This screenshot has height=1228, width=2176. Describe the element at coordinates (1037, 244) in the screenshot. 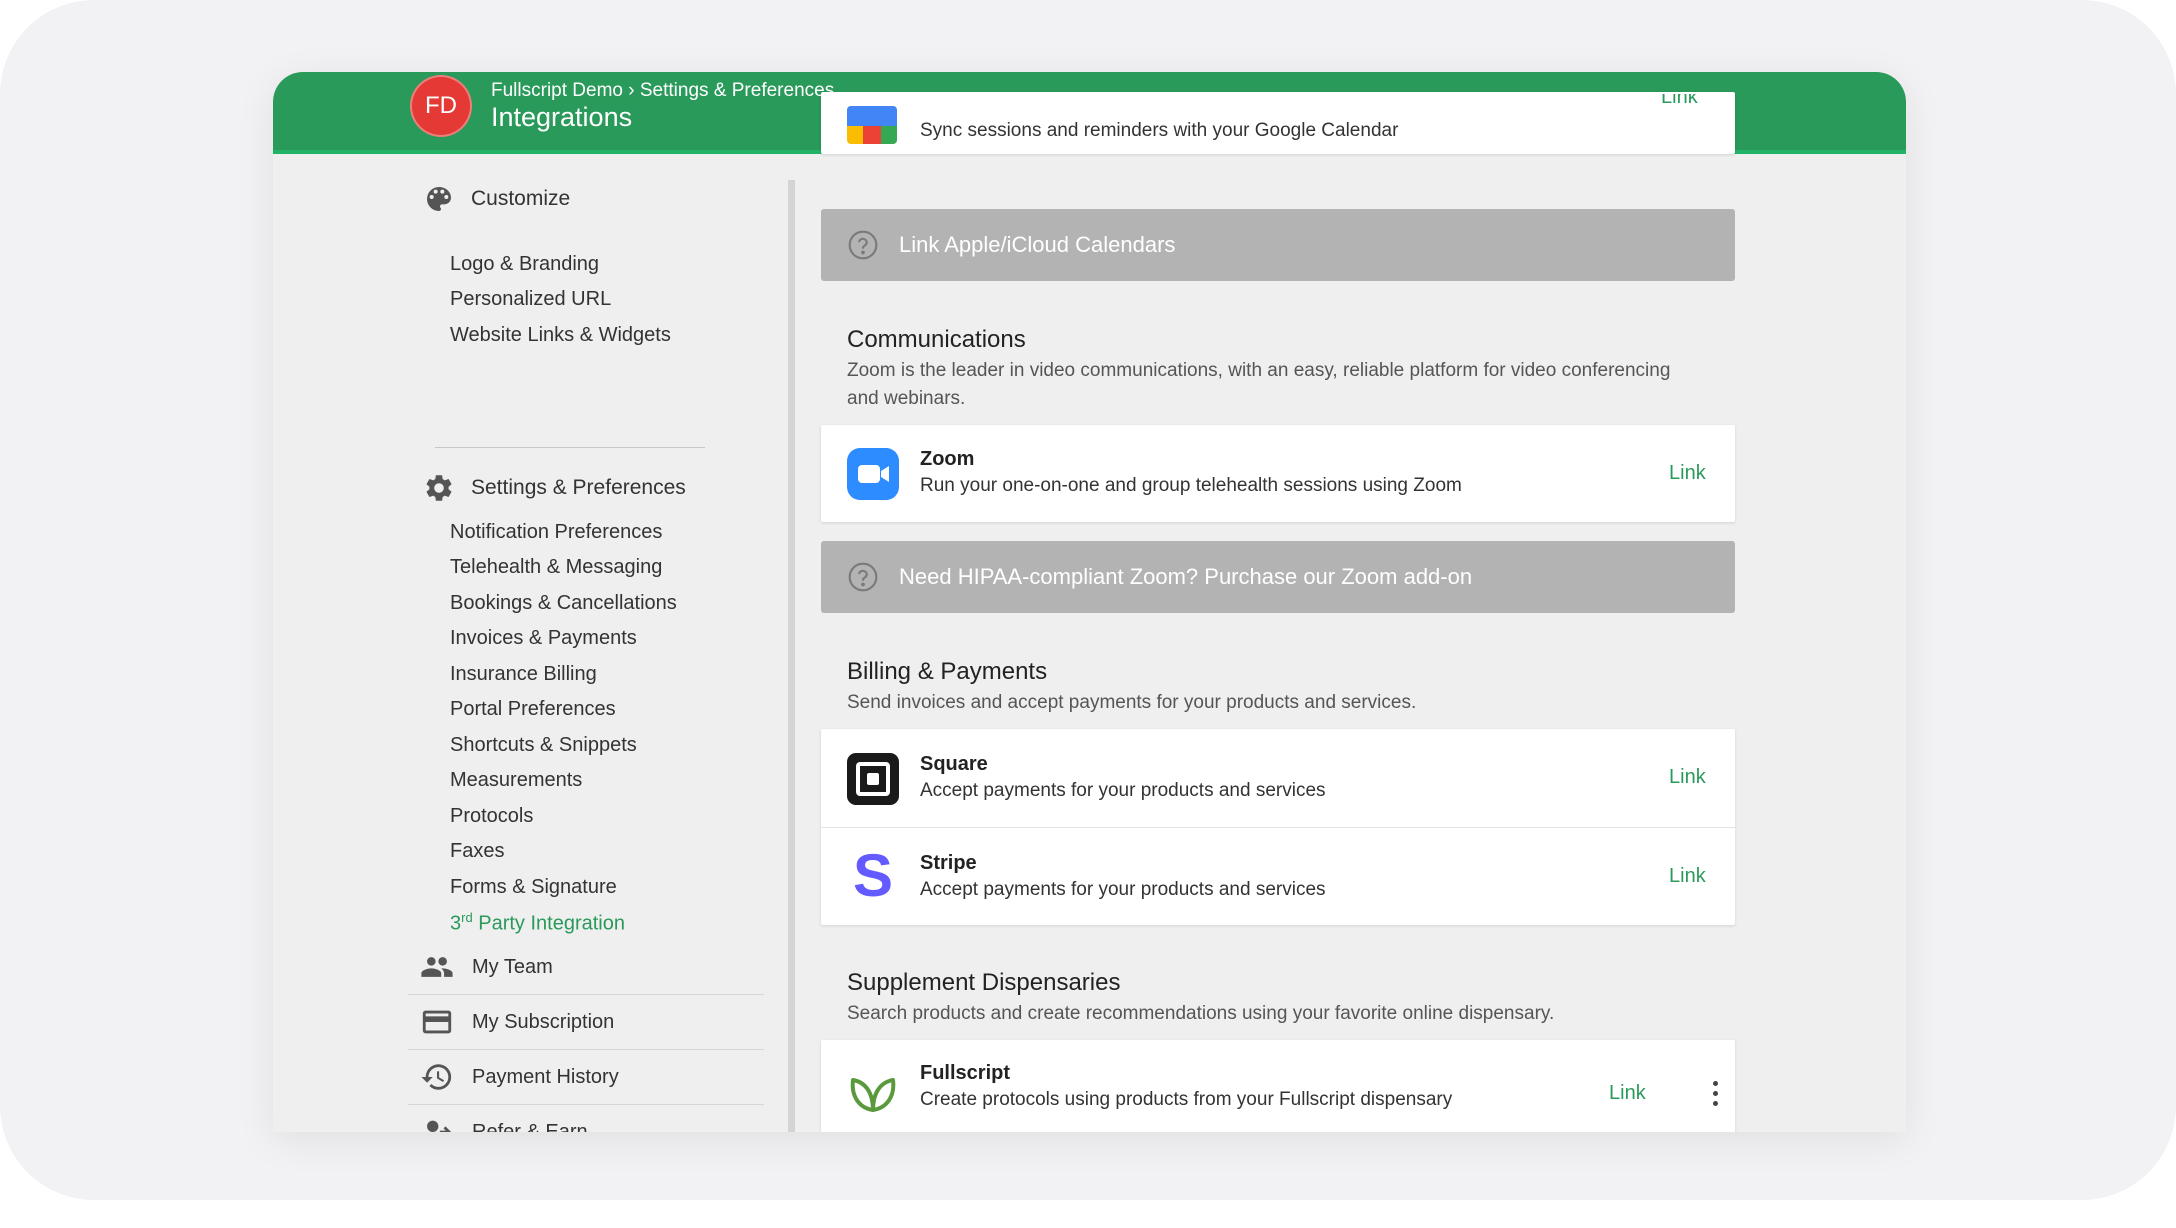

I see `apple-calendar-banner-text: Link Apple/iCloud Calendars` at that location.